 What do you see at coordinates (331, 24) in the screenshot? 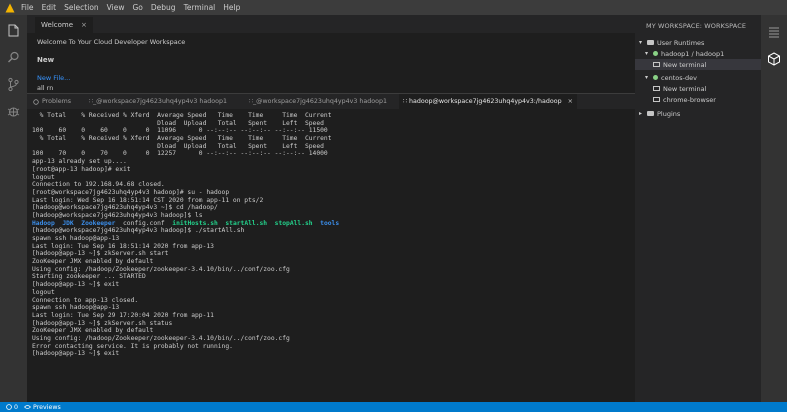
I see `editor-tab-strip: Welcome ×` at bounding box center [331, 24].